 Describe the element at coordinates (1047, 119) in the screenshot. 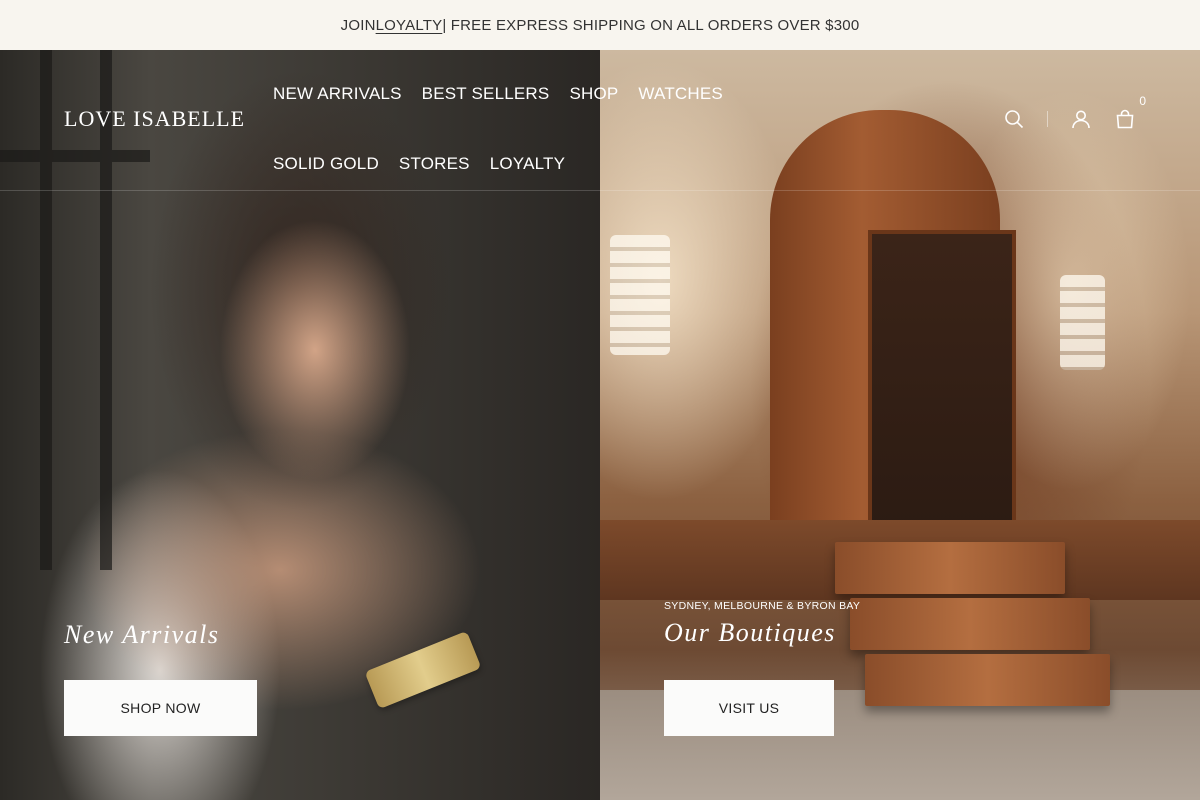

I see `icon-divider` at that location.